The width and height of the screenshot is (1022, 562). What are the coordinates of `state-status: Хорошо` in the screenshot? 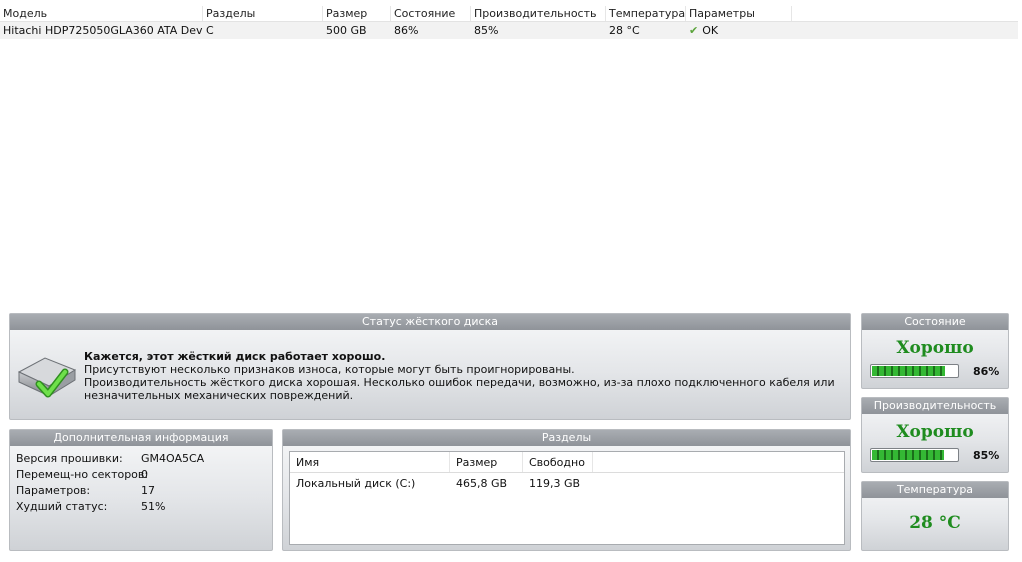 It's located at (935, 348).